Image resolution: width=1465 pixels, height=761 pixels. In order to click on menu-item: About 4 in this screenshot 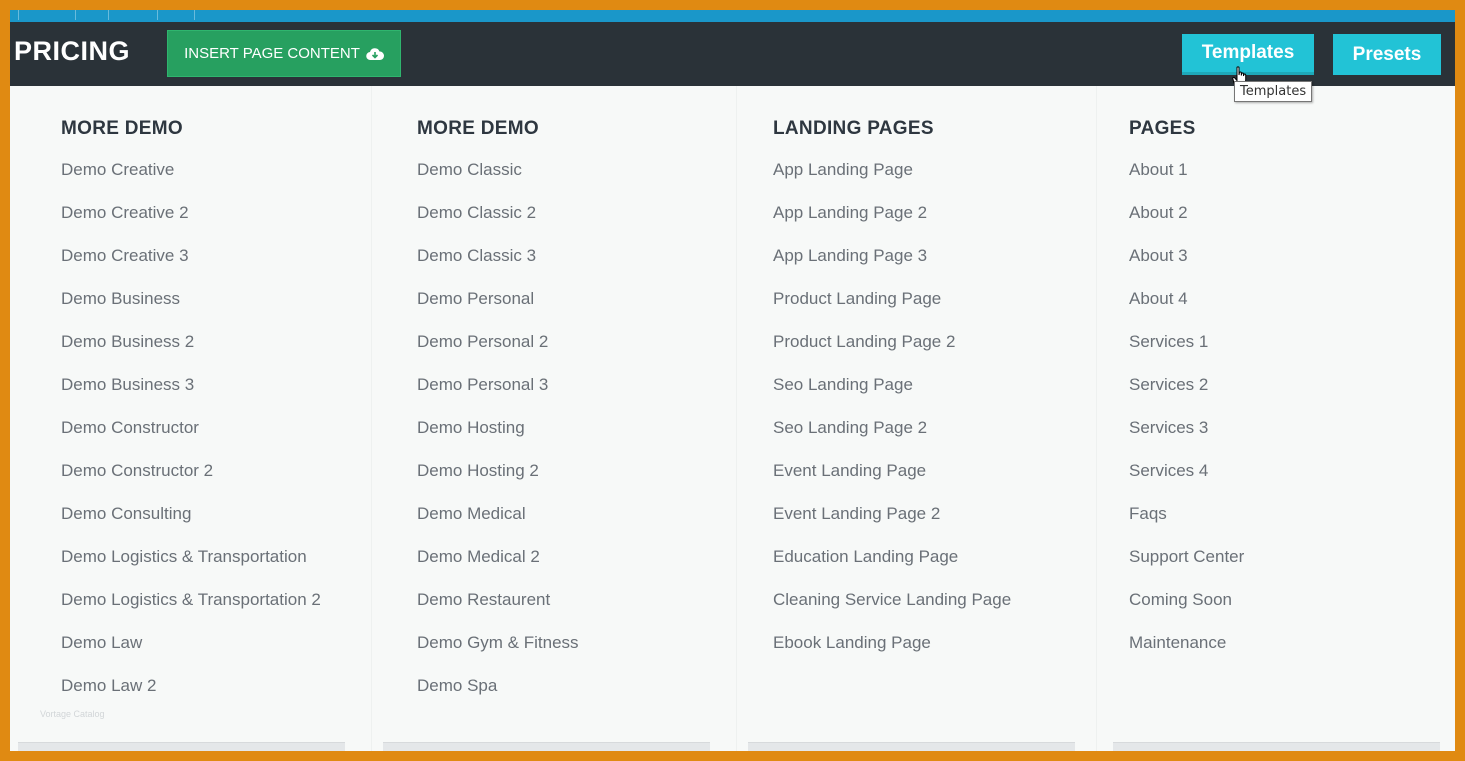, I will do `click(1186, 310)`.